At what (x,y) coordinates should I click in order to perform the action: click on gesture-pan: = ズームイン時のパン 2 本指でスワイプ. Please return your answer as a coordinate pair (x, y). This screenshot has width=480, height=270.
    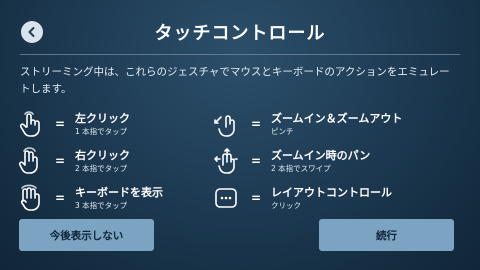
    Looking at the image, I should click on (290, 161).